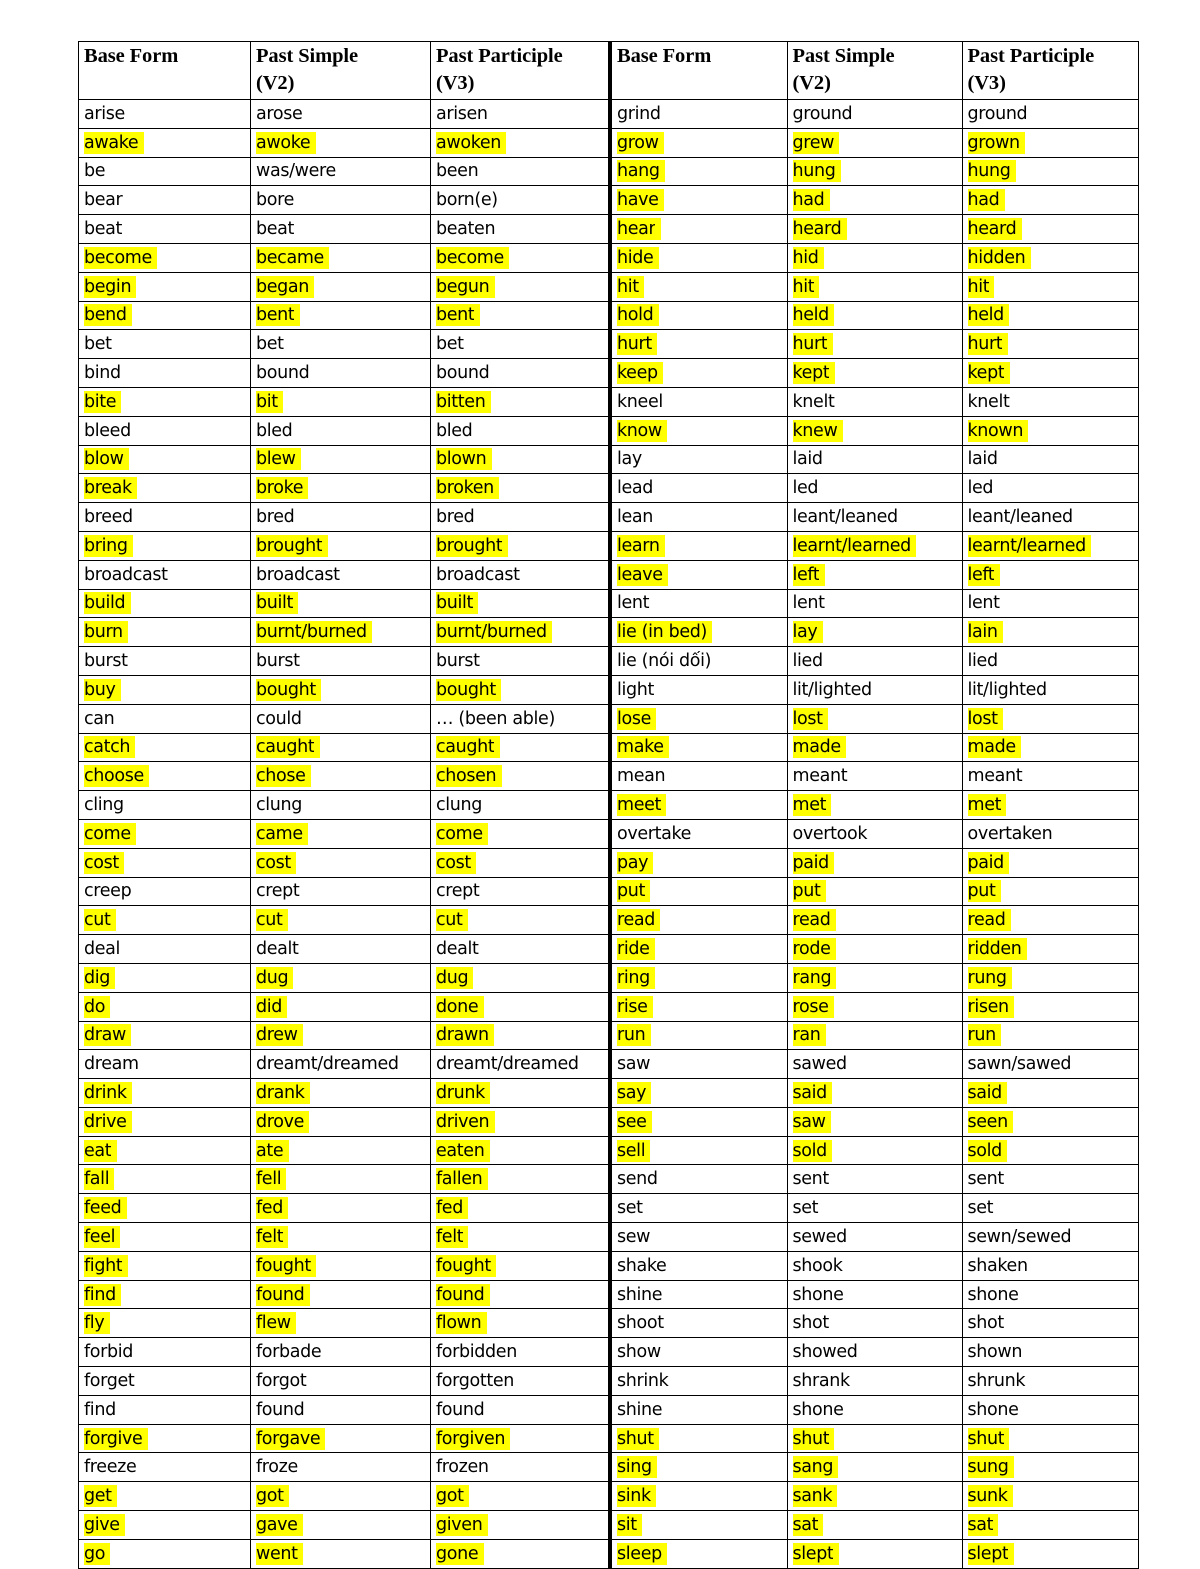 The height and width of the screenshot is (1569, 1200). What do you see at coordinates (822, 113) in the screenshot?
I see `verb-text: ground` at bounding box center [822, 113].